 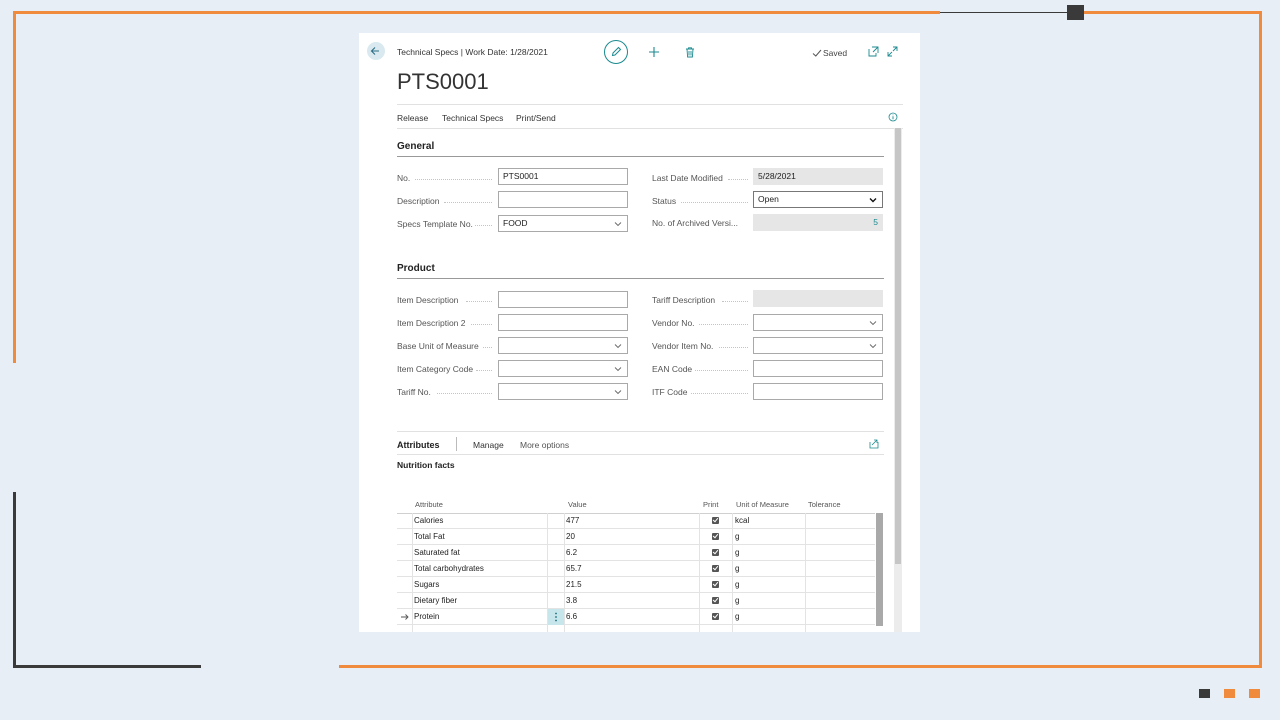 What do you see at coordinates (710, 505) in the screenshot?
I see `column-header-print: Print` at bounding box center [710, 505].